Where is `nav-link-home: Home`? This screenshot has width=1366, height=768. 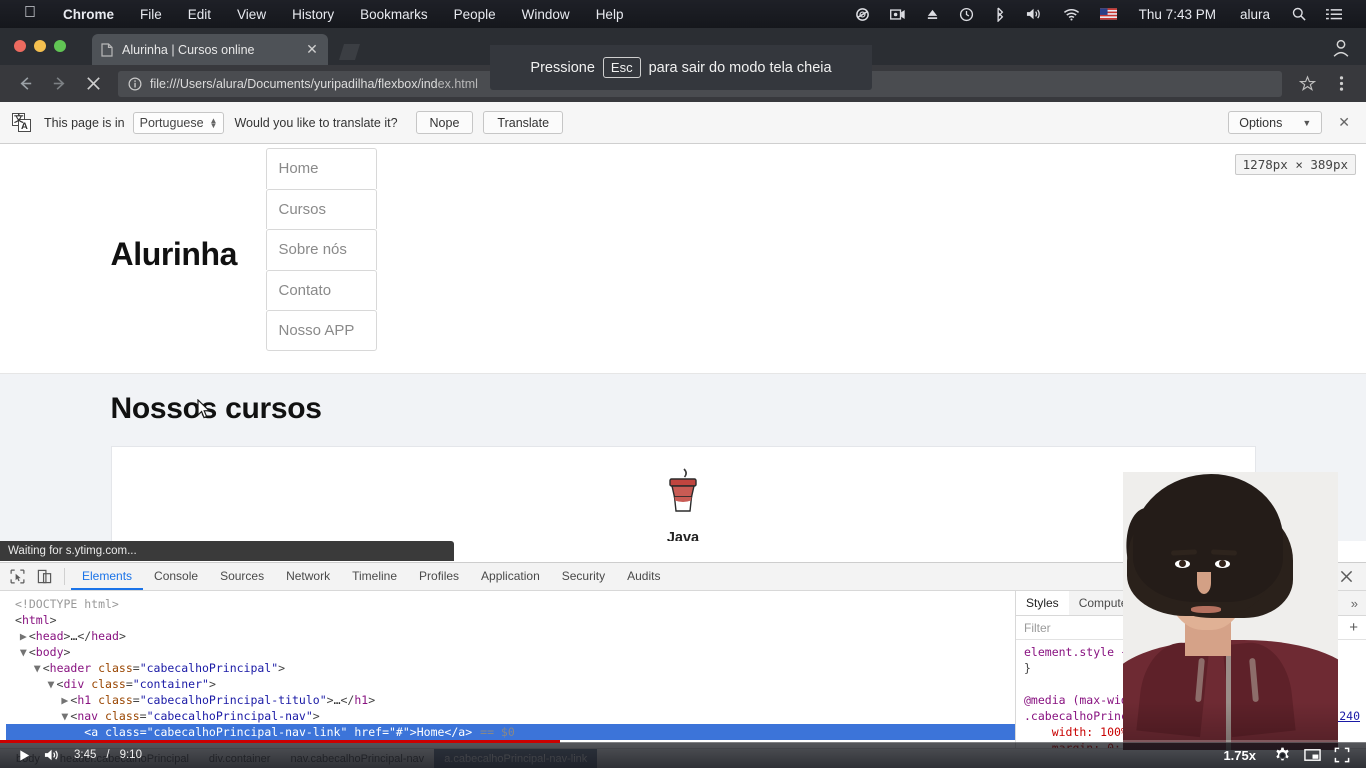
nav-link-home: Home is located at coordinates (321, 168).